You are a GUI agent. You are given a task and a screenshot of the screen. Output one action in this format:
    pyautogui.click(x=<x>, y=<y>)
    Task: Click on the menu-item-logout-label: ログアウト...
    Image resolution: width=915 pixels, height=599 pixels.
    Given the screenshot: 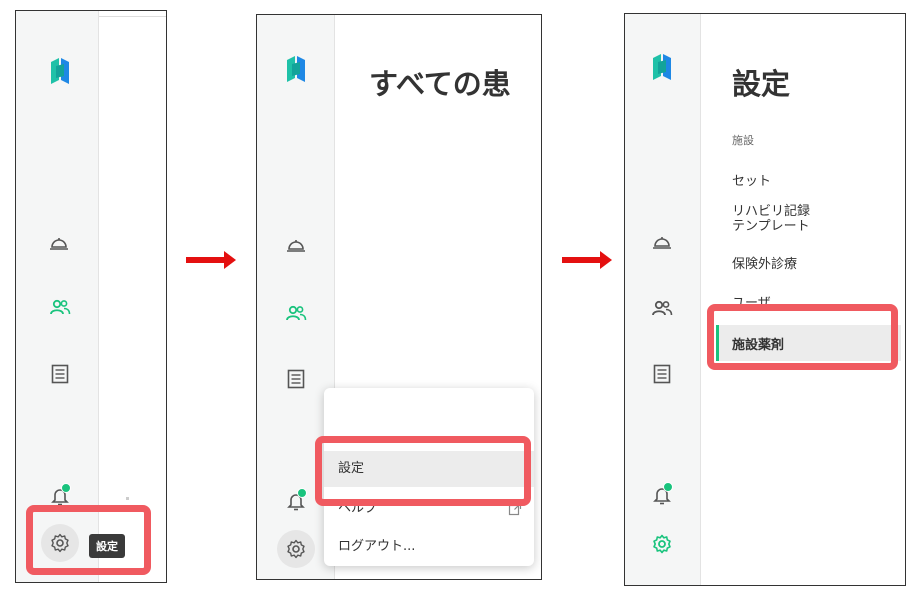 What is the action you would take?
    pyautogui.click(x=377, y=546)
    